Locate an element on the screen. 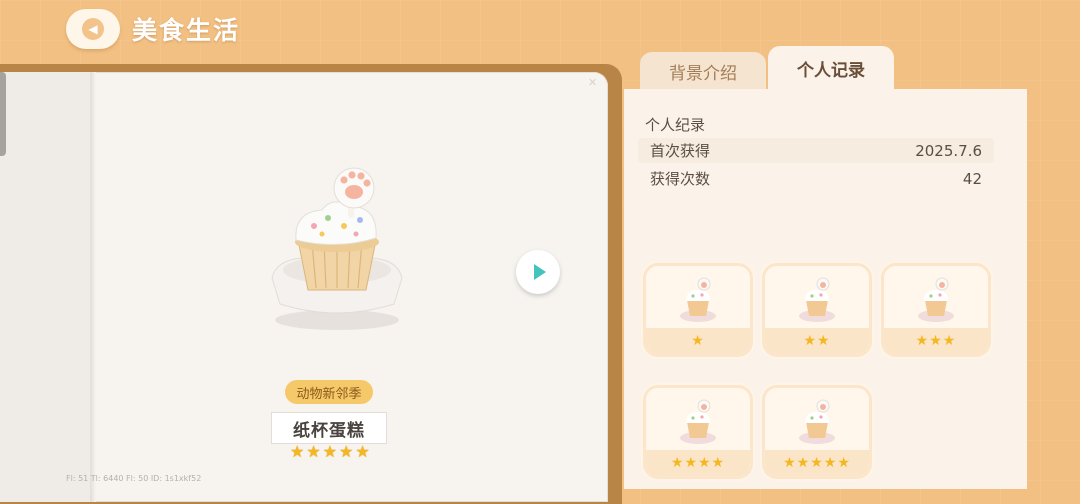  chevron-left-icon: ◀ is located at coordinates (93, 29).